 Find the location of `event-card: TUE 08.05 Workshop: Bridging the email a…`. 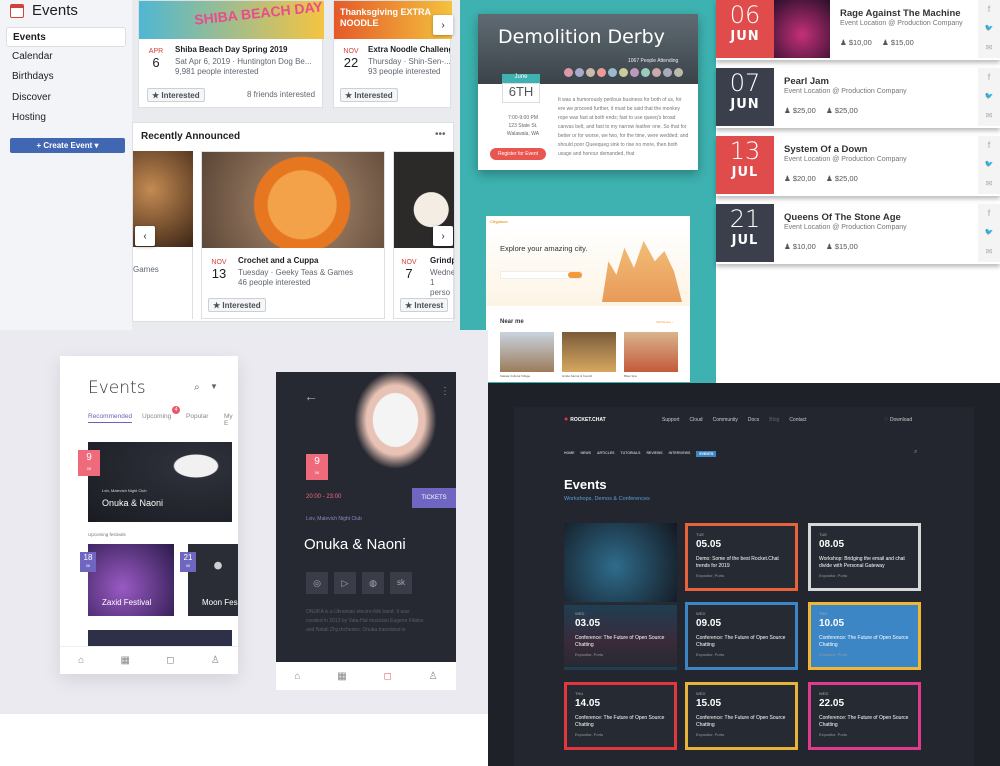

event-card: TUE 08.05 Workshop: Bridging the email a… is located at coordinates (864, 557).